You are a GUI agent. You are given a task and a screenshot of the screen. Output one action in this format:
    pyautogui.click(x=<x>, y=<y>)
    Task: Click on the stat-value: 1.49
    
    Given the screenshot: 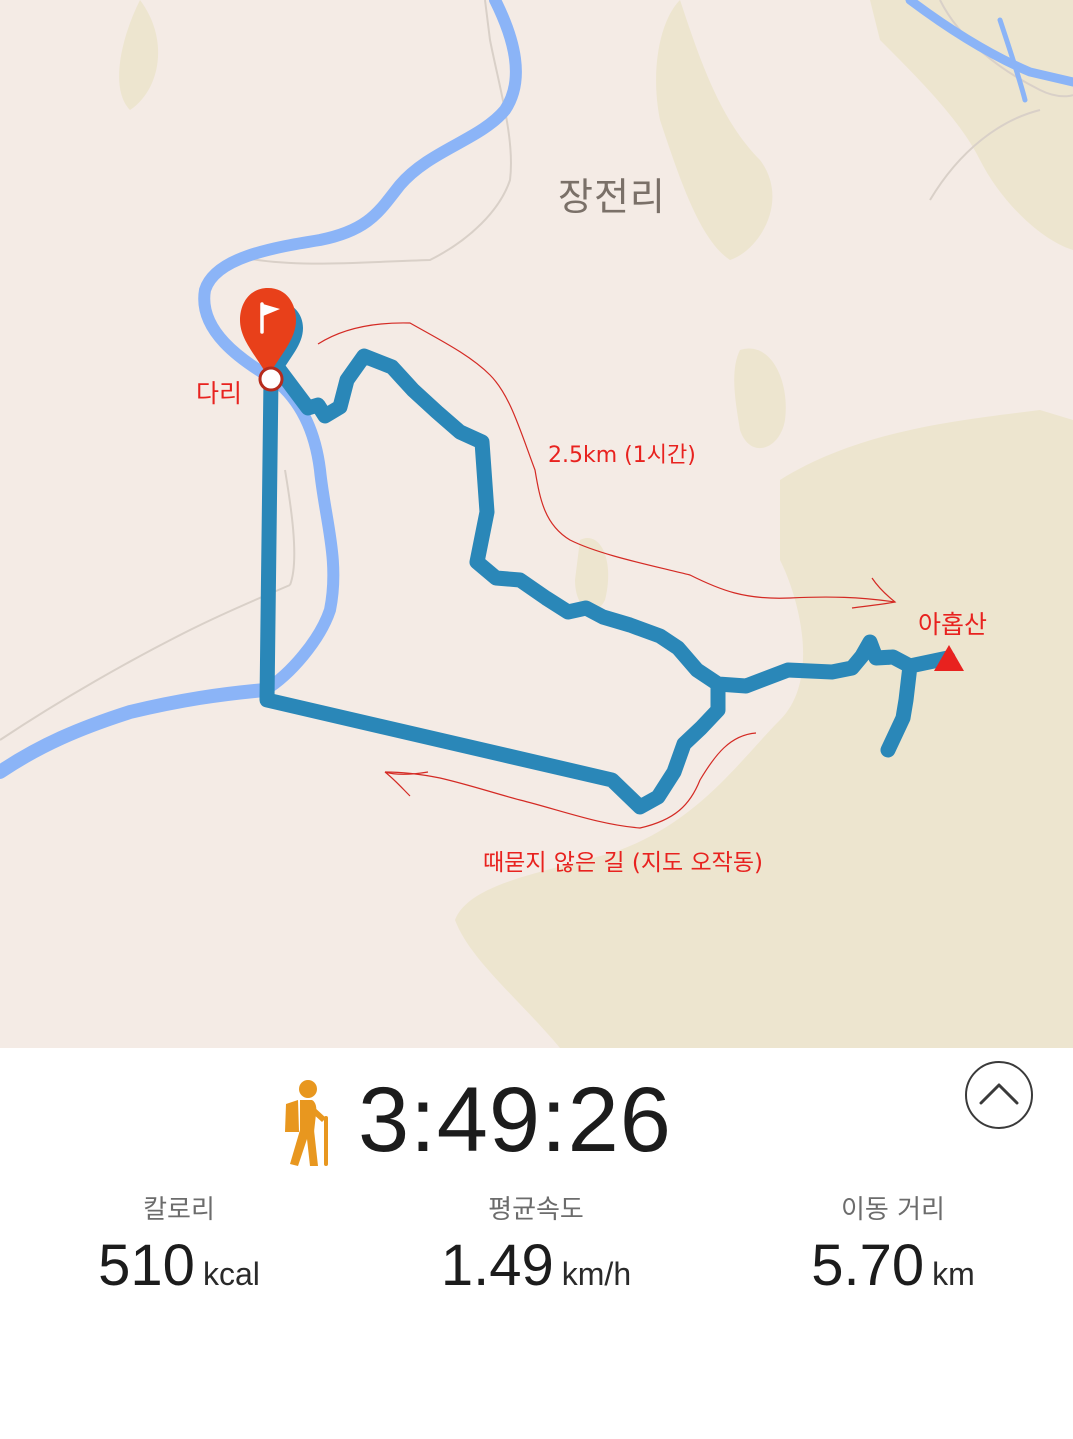 What is the action you would take?
    pyautogui.click(x=497, y=1265)
    